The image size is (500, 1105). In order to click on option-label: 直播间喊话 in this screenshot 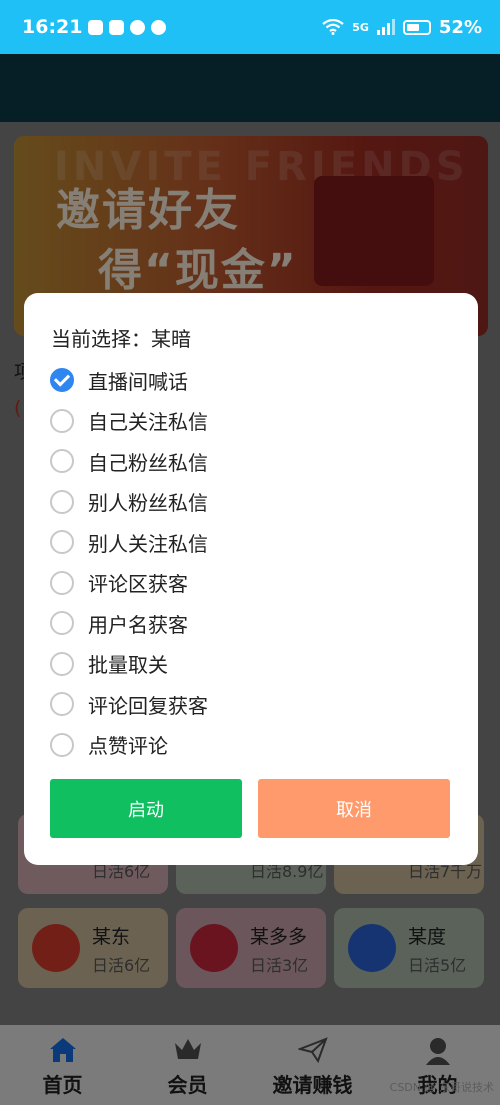, I will do `click(138, 381)`.